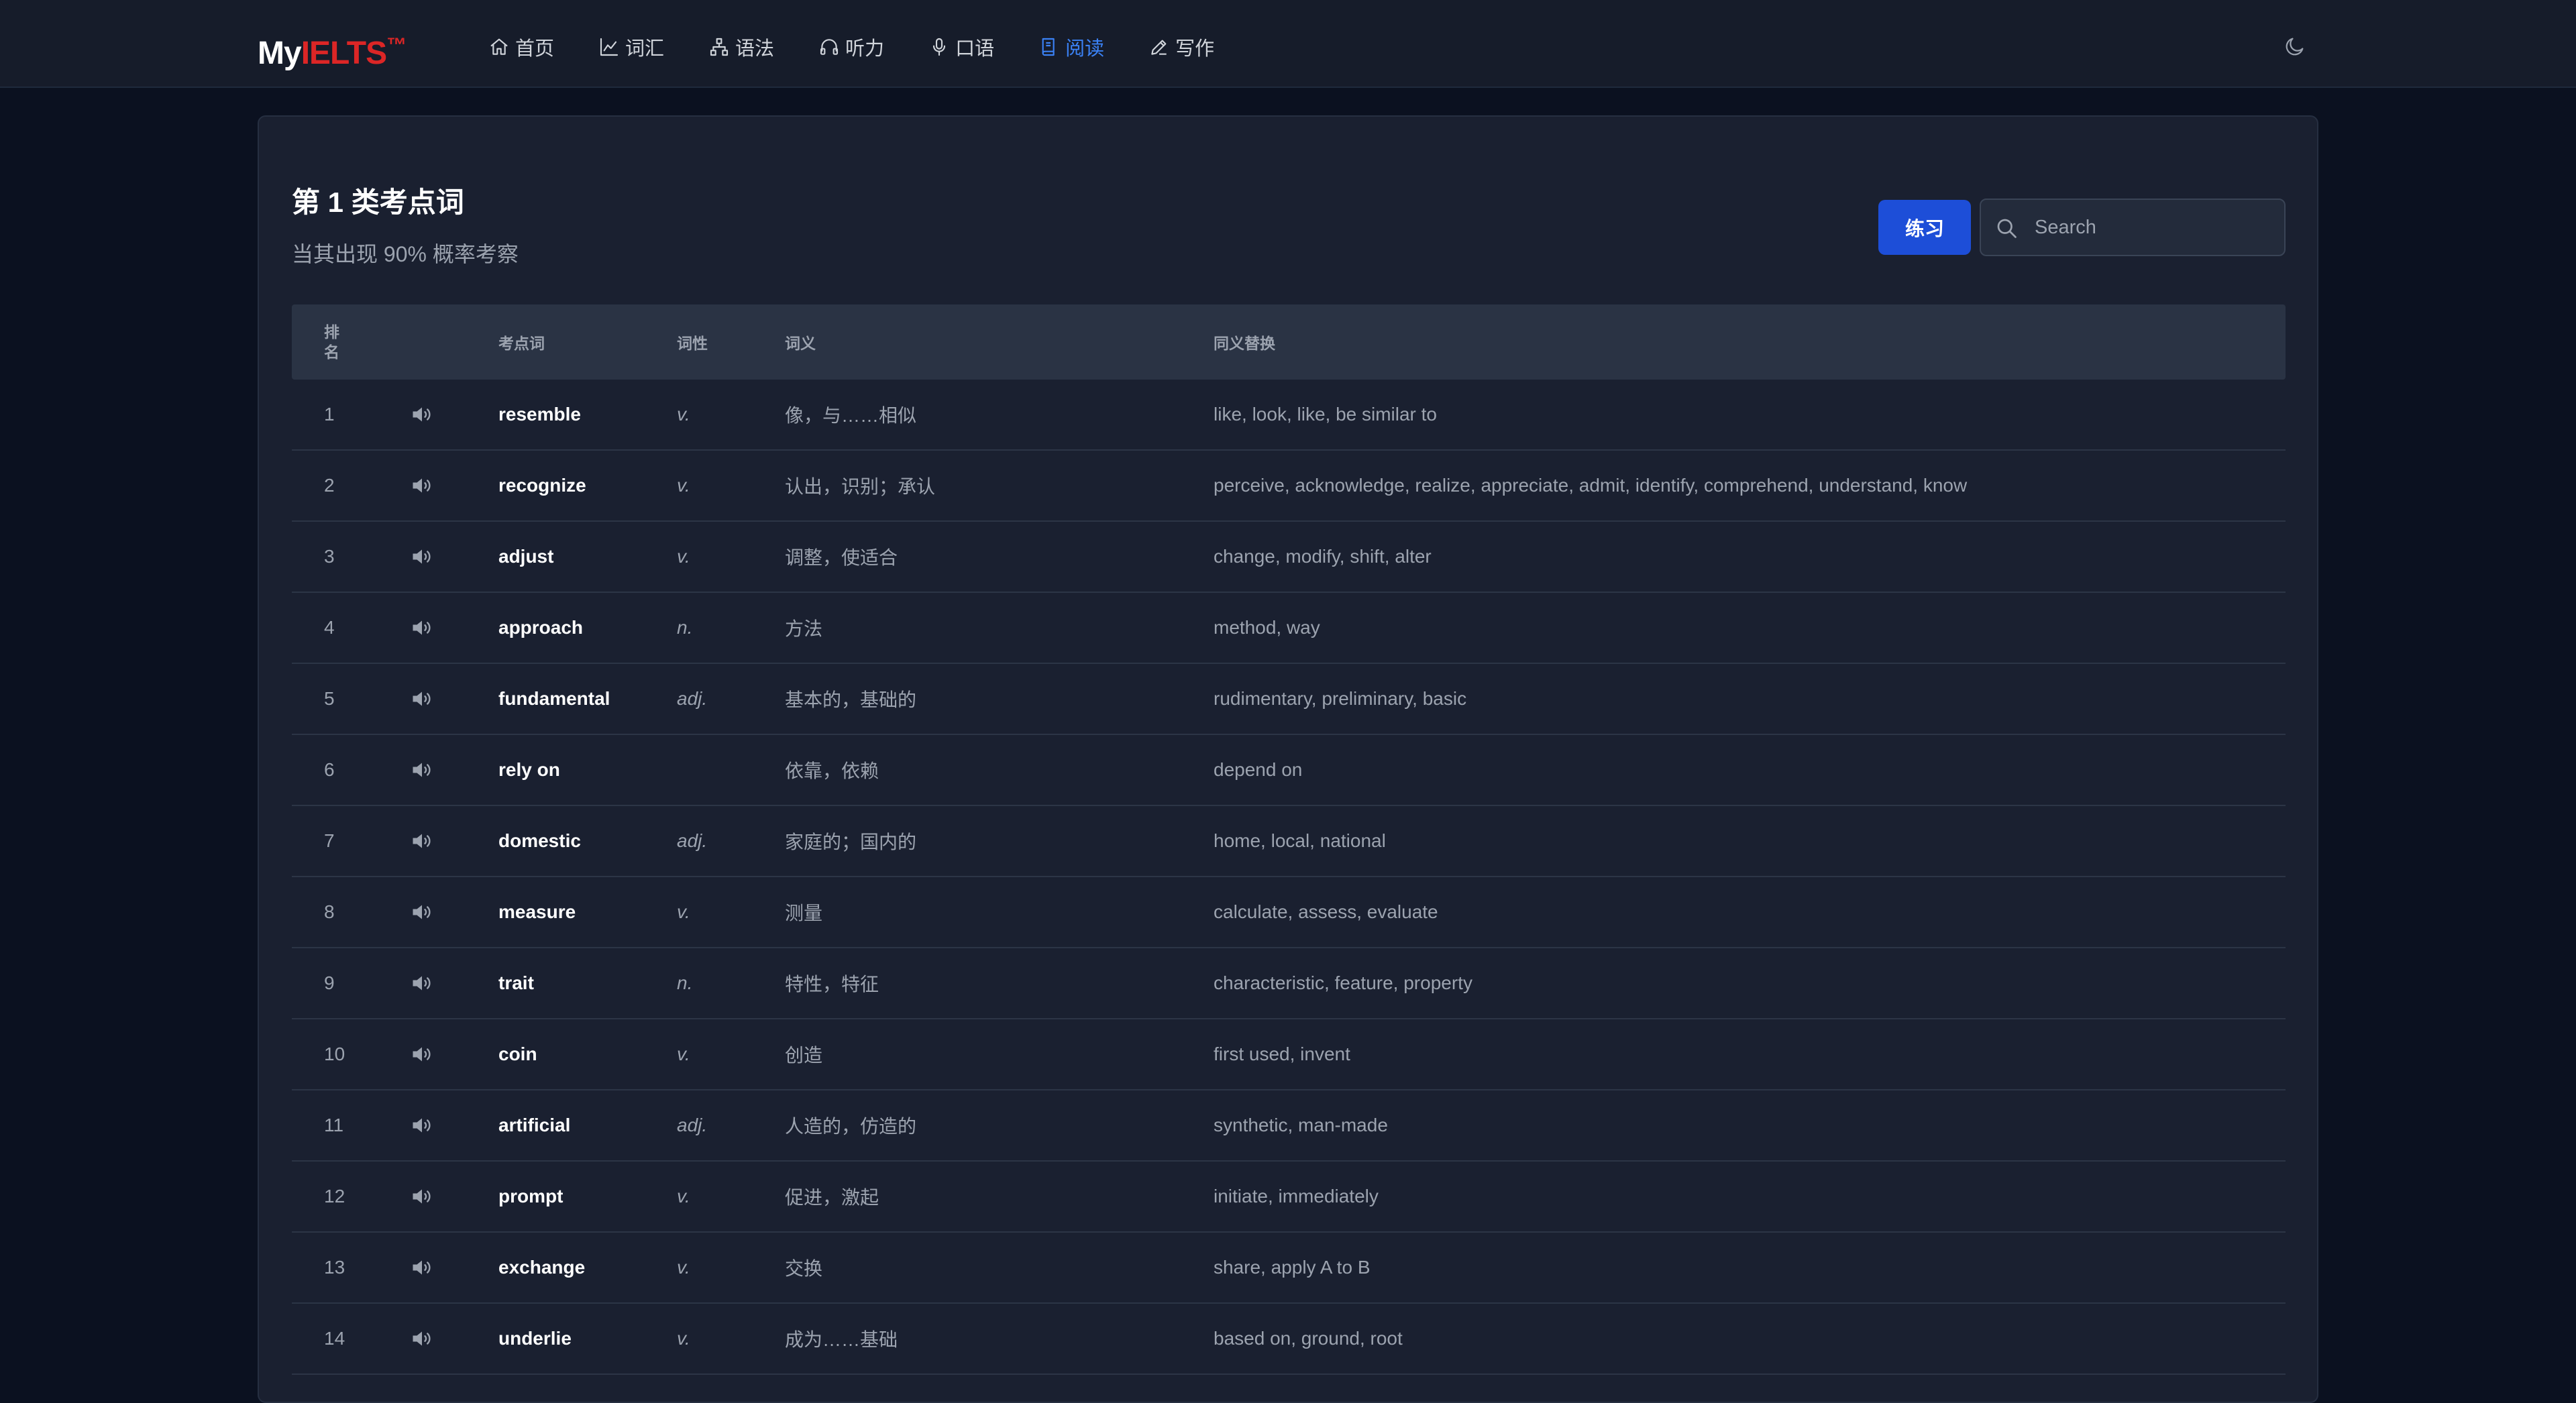 The image size is (2576, 1403). Describe the element at coordinates (645, 49) in the screenshot. I see `nav-label-vocabulary: 词汇` at that location.